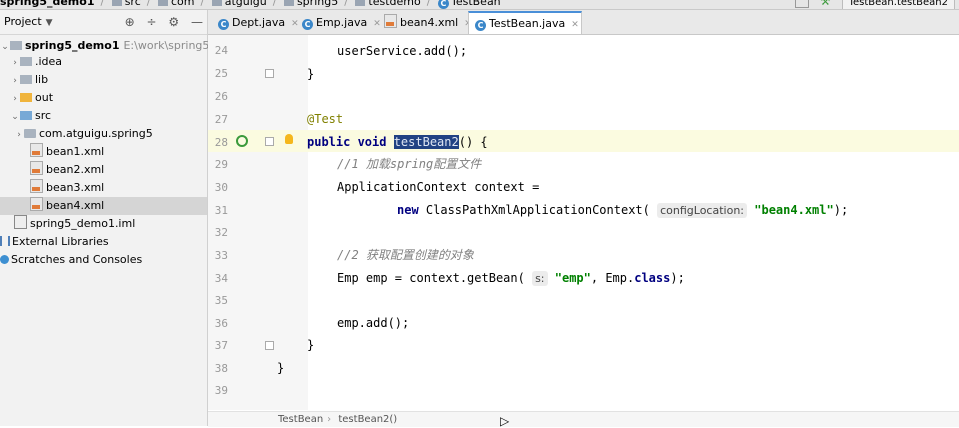 The height and width of the screenshot is (428, 959). What do you see at coordinates (103, 206) in the screenshot?
I see `tree-item-selected: bean4.xml` at bounding box center [103, 206].